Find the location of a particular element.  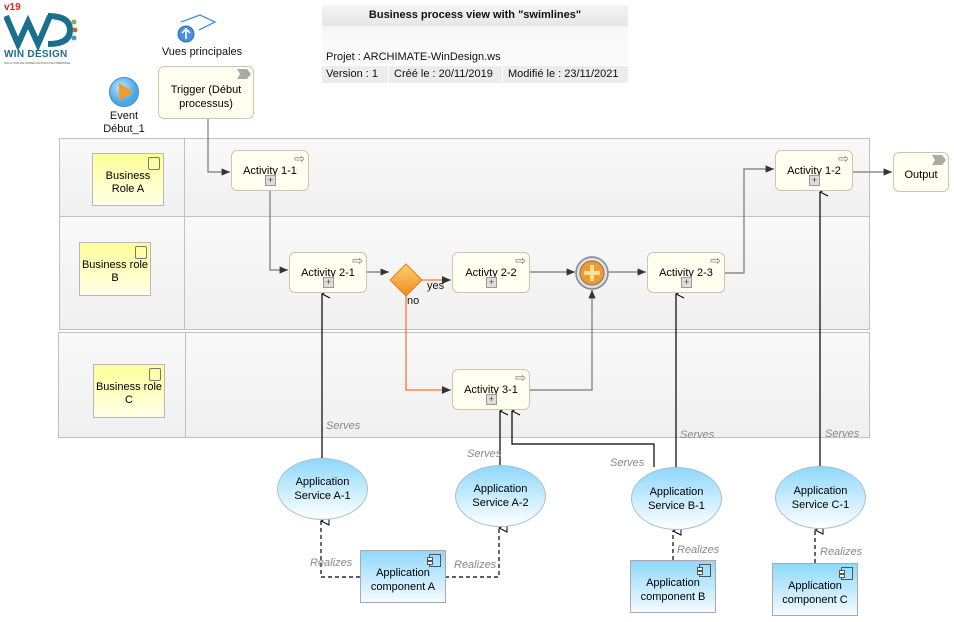

flow-a31-join is located at coordinates (563, 340).